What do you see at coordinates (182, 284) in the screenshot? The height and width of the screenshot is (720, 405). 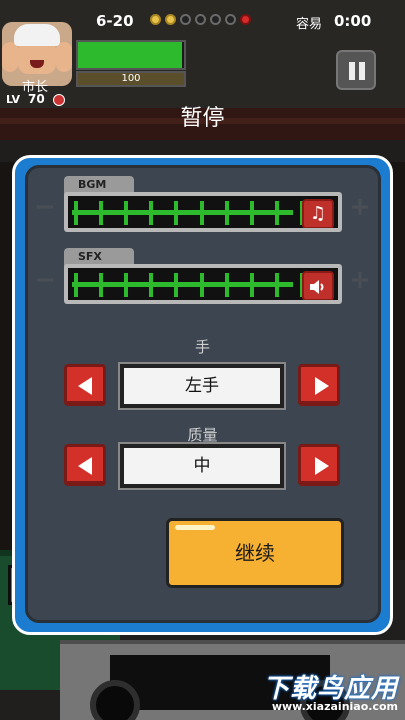 I see `sfx-slider-fill` at bounding box center [182, 284].